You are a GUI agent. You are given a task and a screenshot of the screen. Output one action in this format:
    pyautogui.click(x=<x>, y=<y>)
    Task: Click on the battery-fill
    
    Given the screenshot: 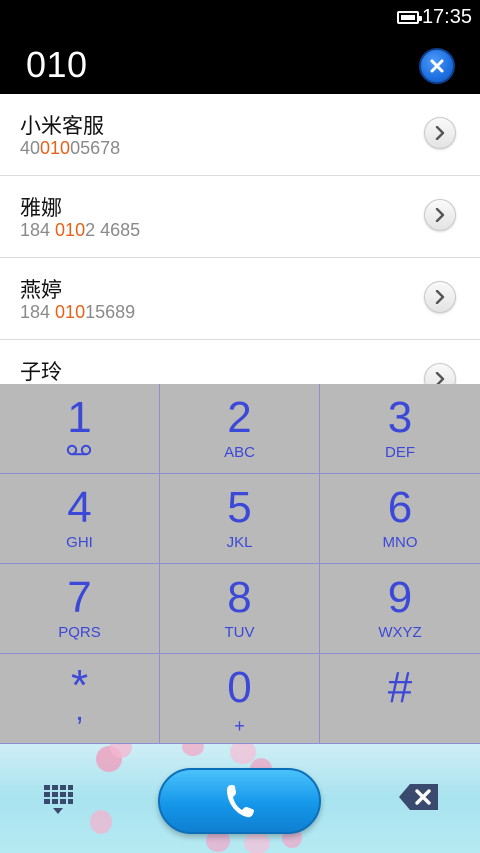 What is the action you would take?
    pyautogui.click(x=408, y=17)
    